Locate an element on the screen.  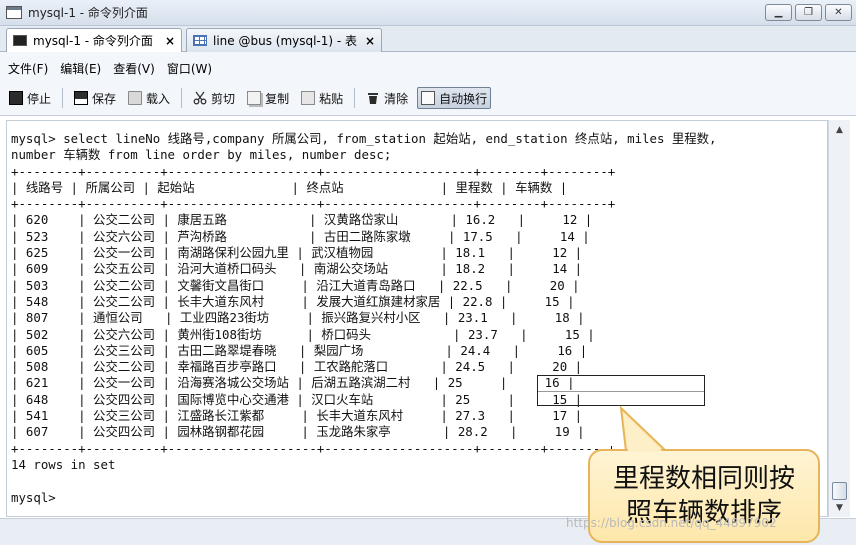
tab-table-close-icon: × is located at coordinates (370, 41).